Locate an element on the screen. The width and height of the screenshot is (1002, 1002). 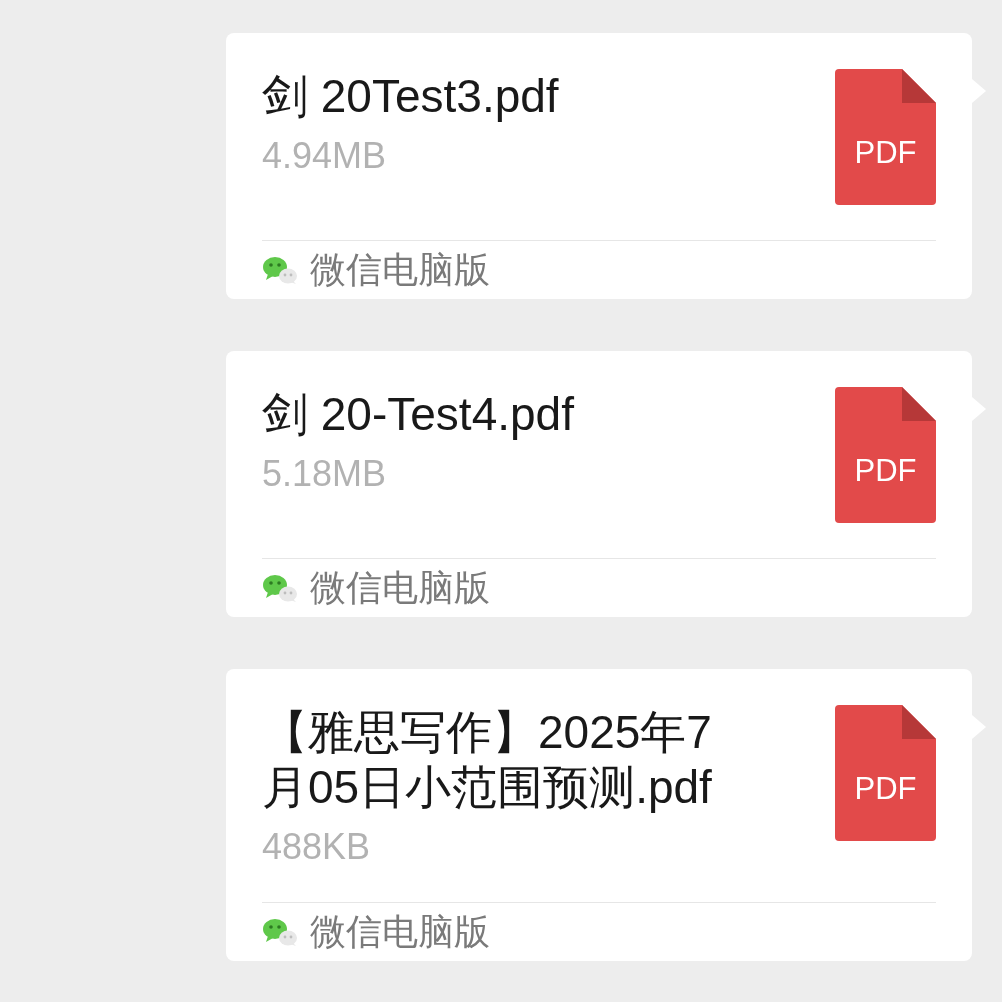
file-size: 5.18MB is located at coordinates (324, 474).